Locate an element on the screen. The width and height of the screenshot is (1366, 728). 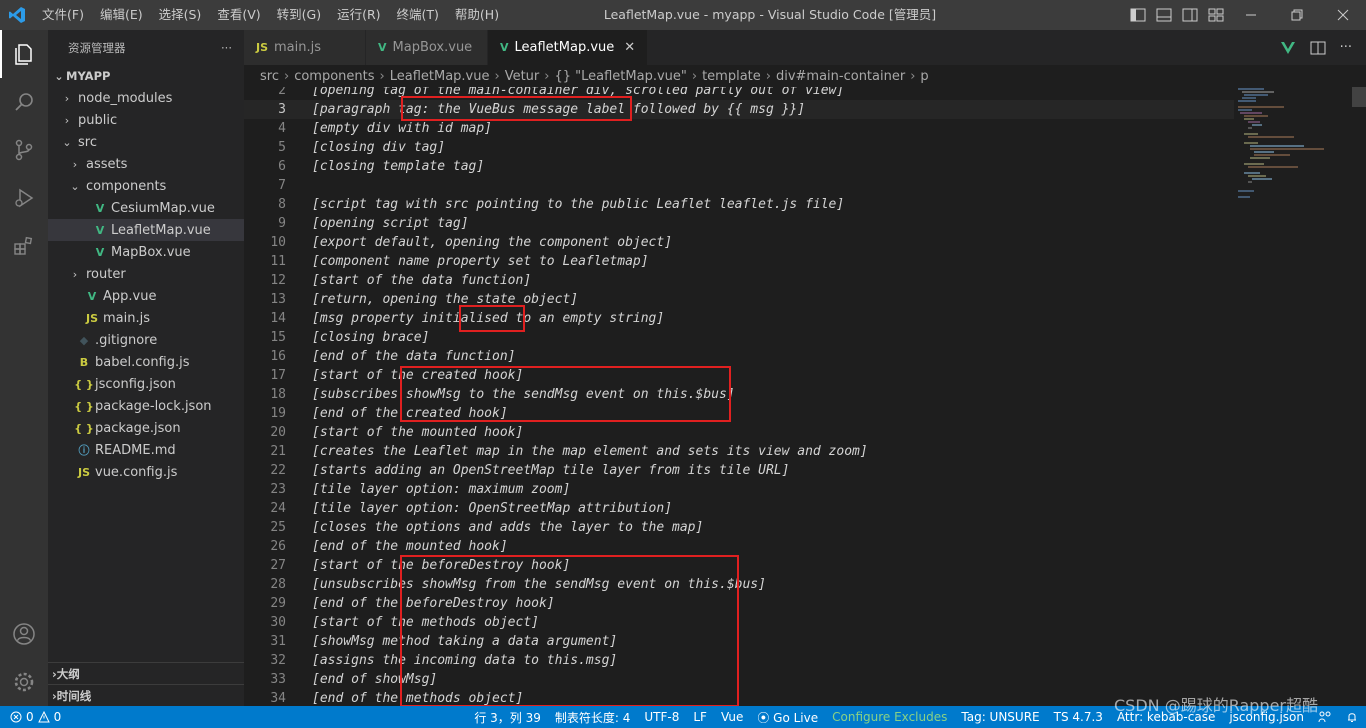
problems-status: 0 0 is located at coordinates (30, 717).